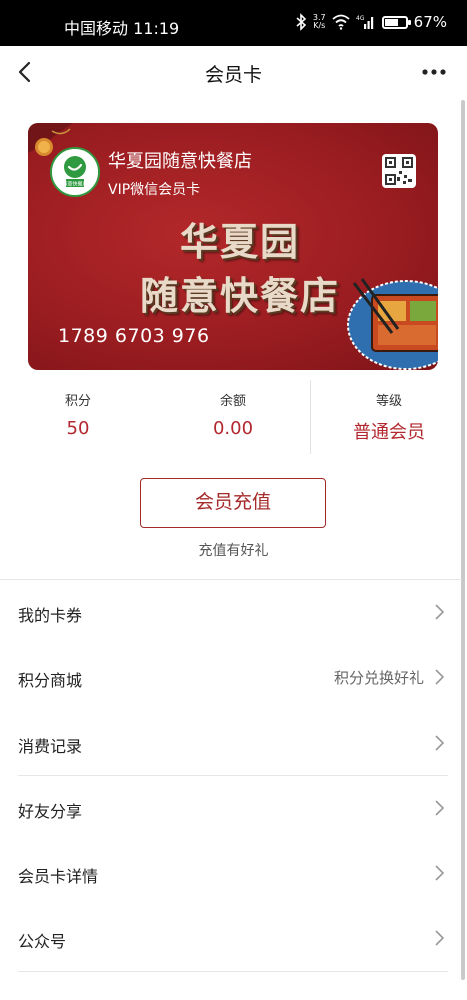 Image resolution: width=467 pixels, height=1000 pixels. I want to click on logo-text: 随意快餐店, so click(74, 184).